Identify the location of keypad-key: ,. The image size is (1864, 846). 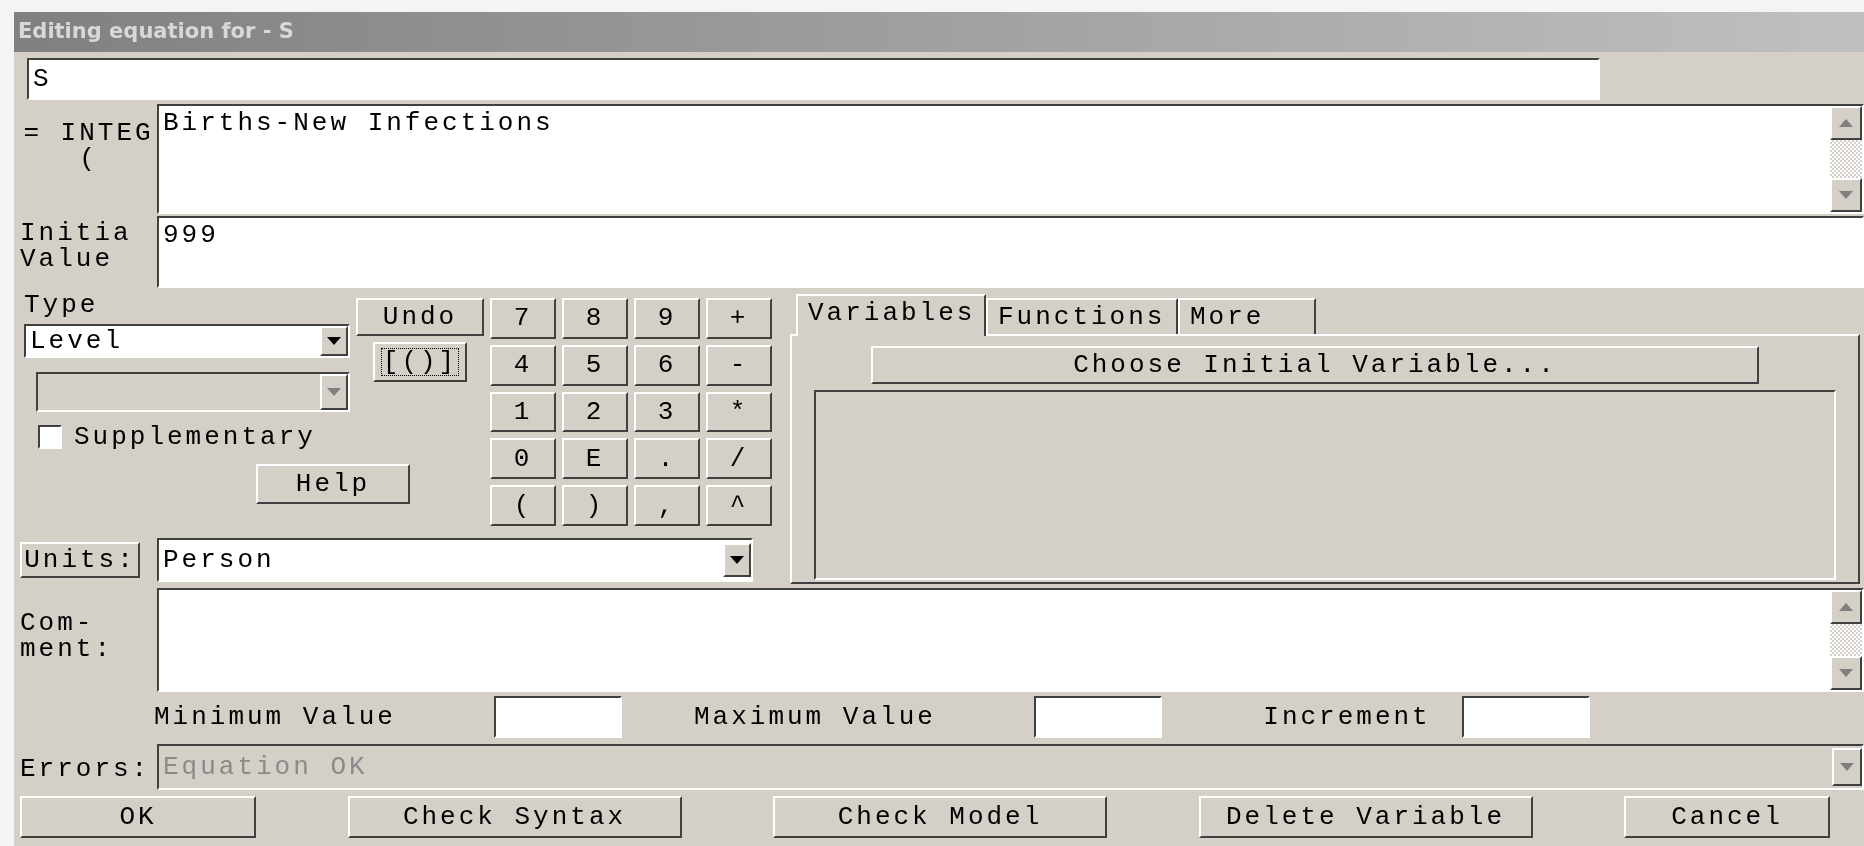
(667, 505).